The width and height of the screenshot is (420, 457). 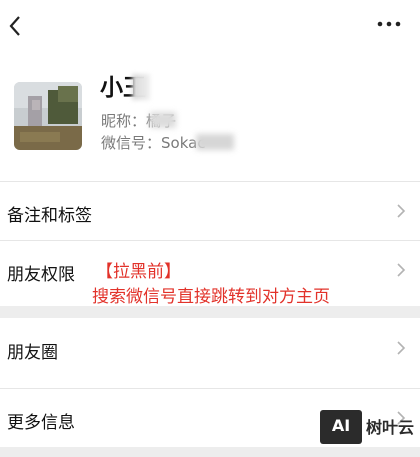 I want to click on menu-item-label: 朋友圈, so click(x=32, y=353).